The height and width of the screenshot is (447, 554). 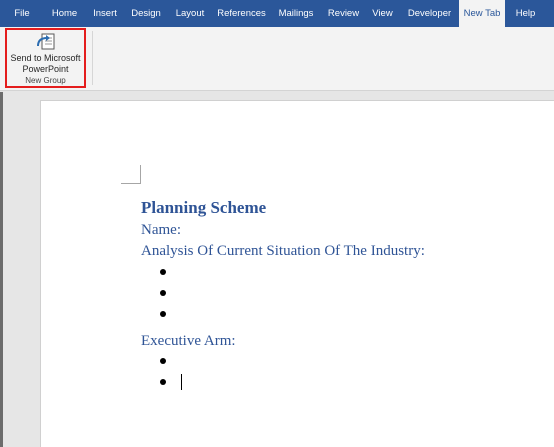 What do you see at coordinates (188, 341) in the screenshot?
I see `executive-arm-heading: Executive Arm:` at bounding box center [188, 341].